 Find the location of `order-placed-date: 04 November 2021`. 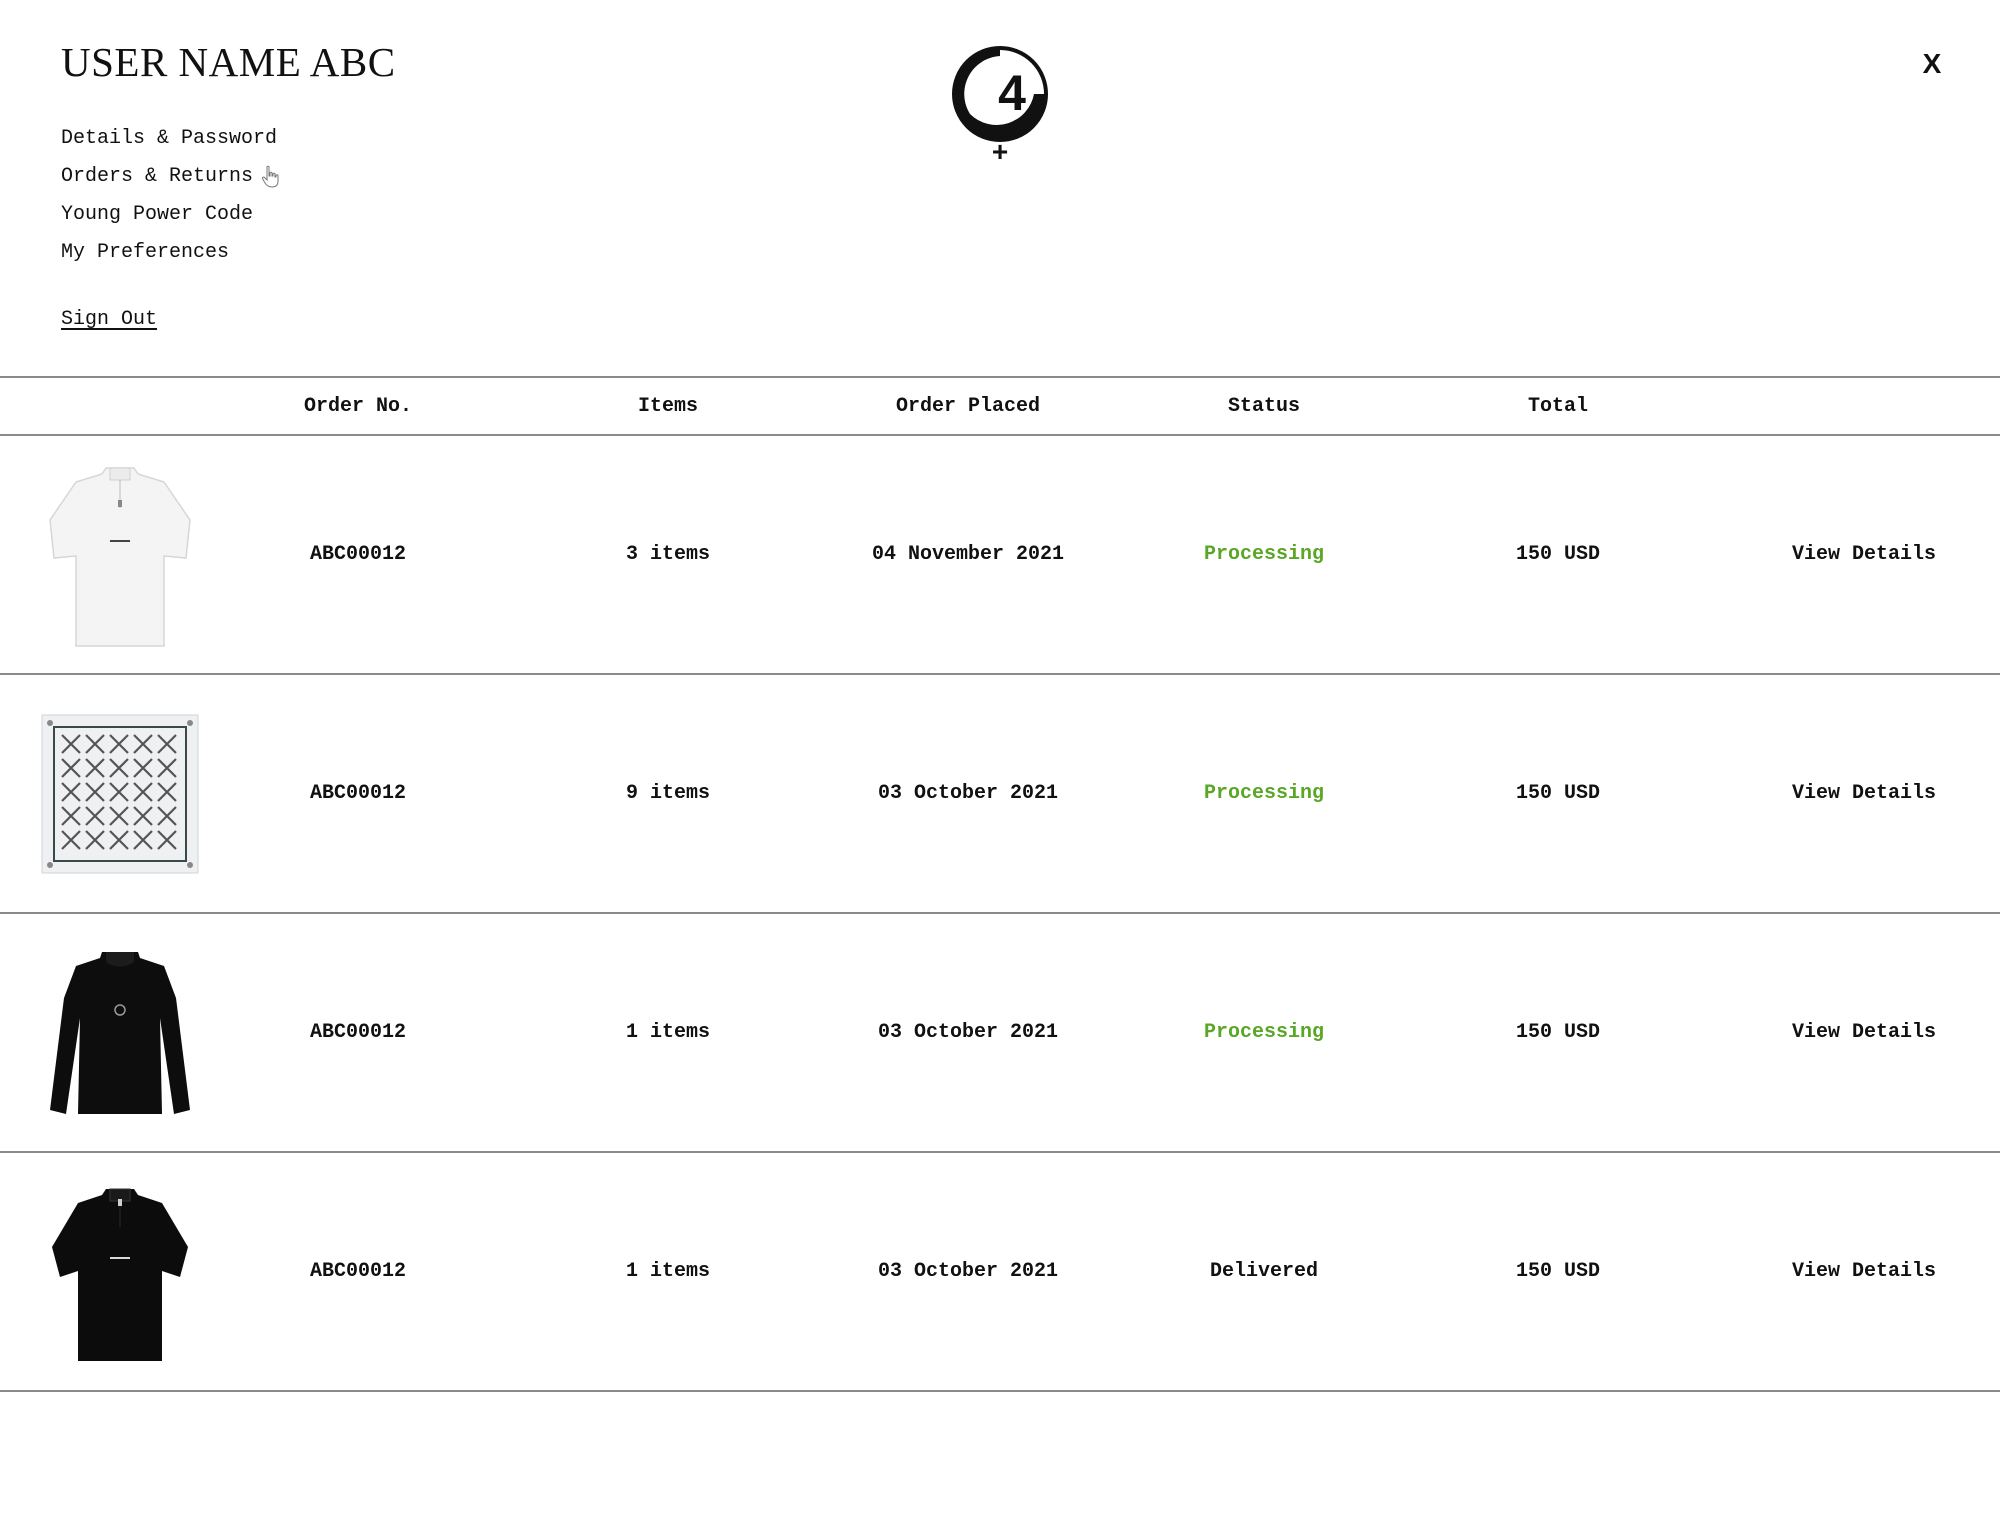

order-placed-date: 04 November 2021 is located at coordinates (968, 554).